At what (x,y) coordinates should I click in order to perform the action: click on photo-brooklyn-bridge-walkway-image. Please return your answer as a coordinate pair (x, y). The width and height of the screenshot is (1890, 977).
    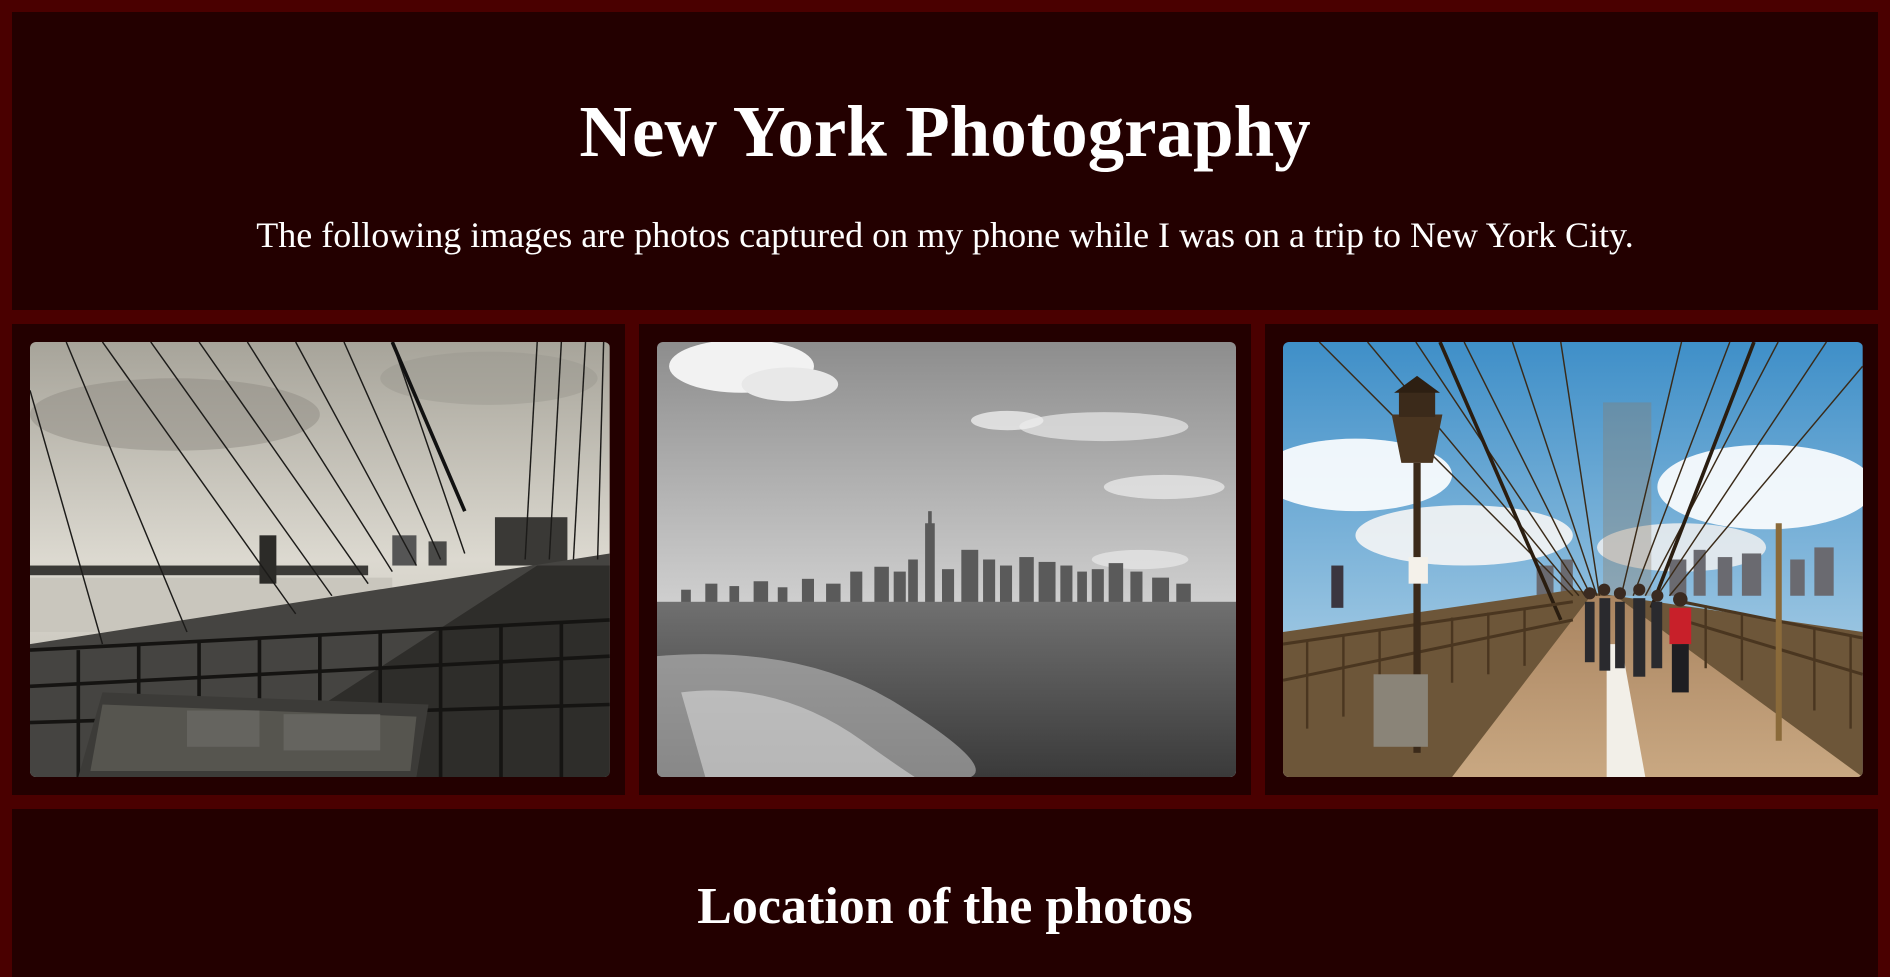
    Looking at the image, I should click on (1573, 559).